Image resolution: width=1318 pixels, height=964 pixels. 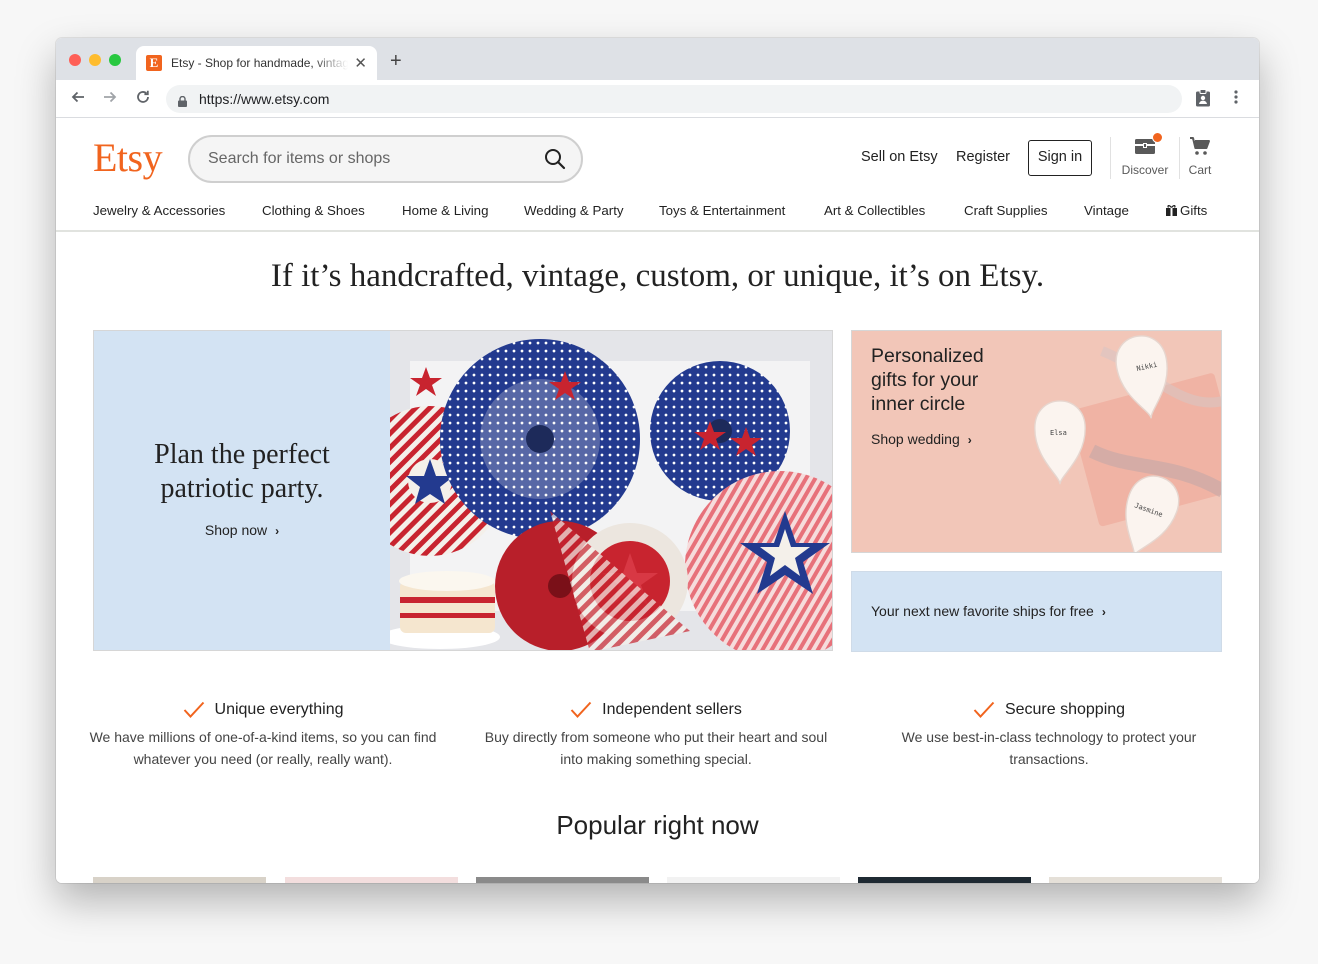 What do you see at coordinates (1171, 210) in the screenshot?
I see `gift-icon` at bounding box center [1171, 210].